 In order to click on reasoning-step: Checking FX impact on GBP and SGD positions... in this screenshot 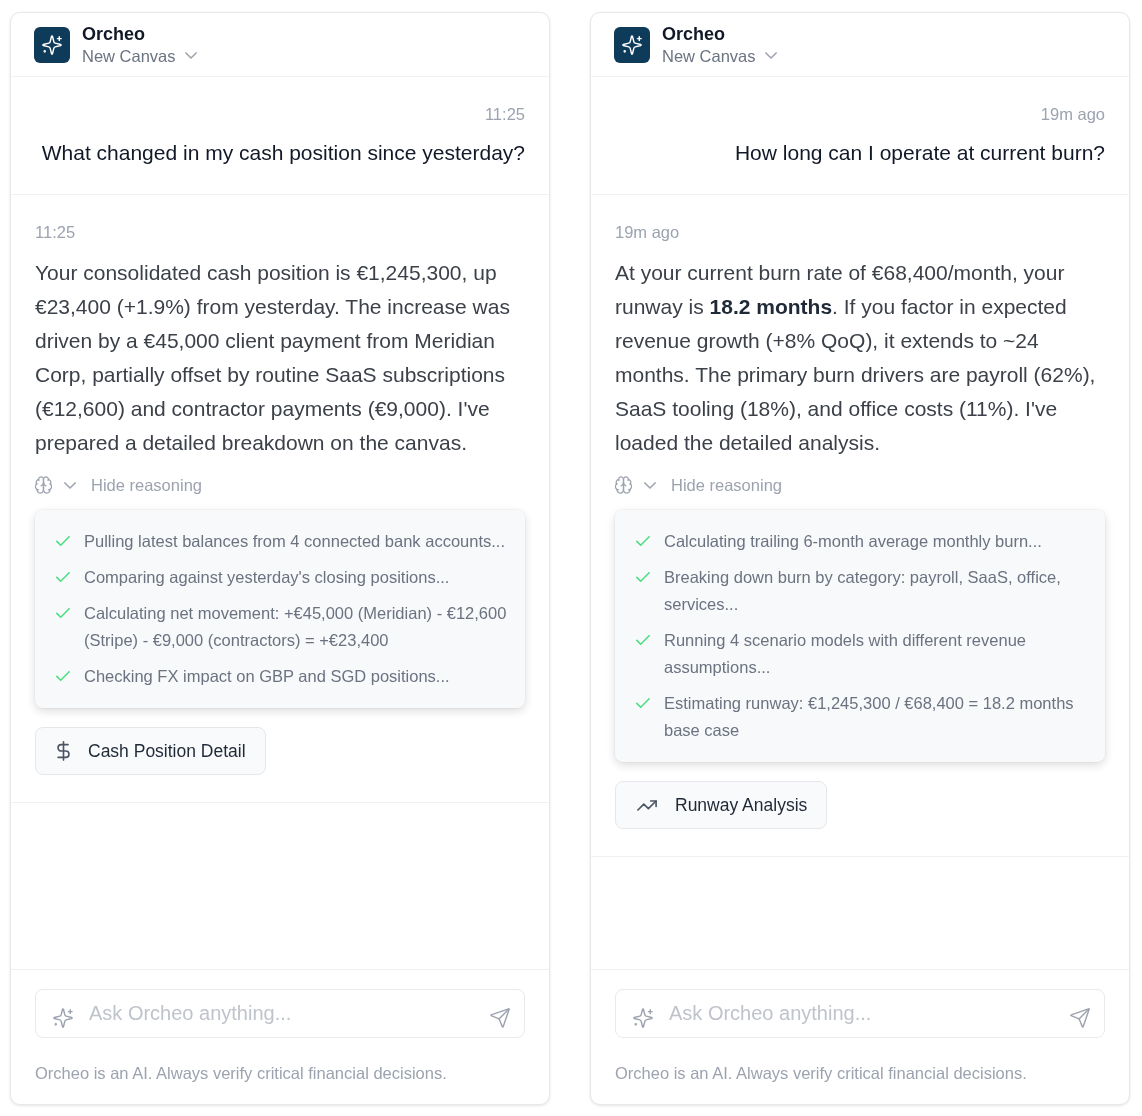, I will do `click(267, 676)`.